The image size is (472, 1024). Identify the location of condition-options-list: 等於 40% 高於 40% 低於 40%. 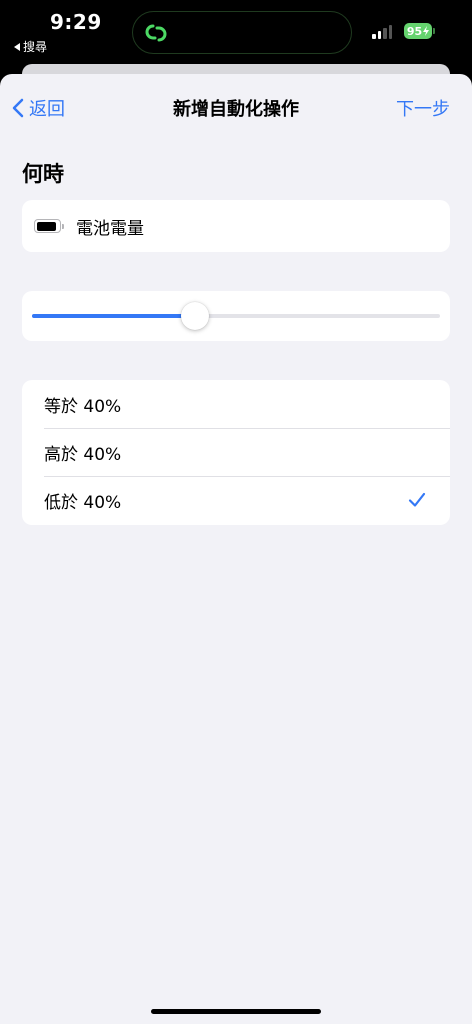
(236, 452).